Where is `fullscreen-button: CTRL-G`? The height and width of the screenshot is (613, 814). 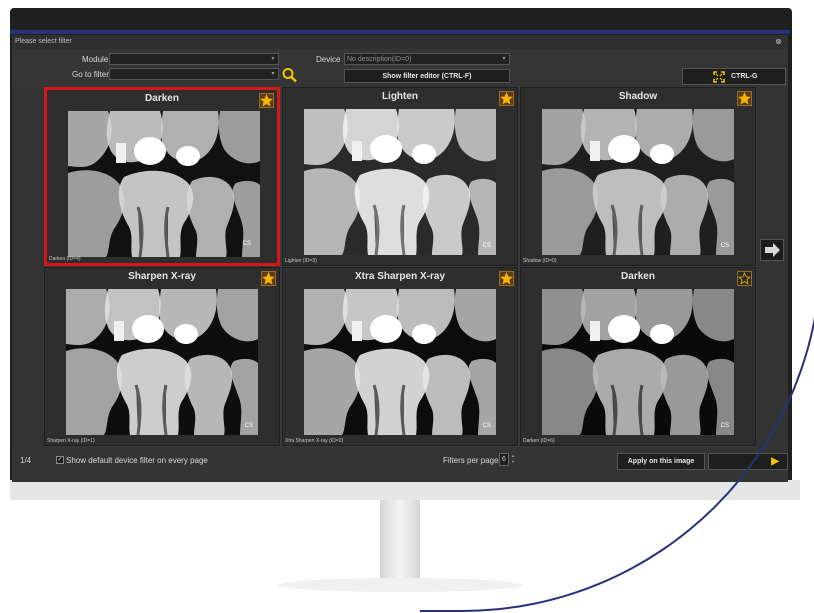 fullscreen-button: CTRL-G is located at coordinates (734, 76).